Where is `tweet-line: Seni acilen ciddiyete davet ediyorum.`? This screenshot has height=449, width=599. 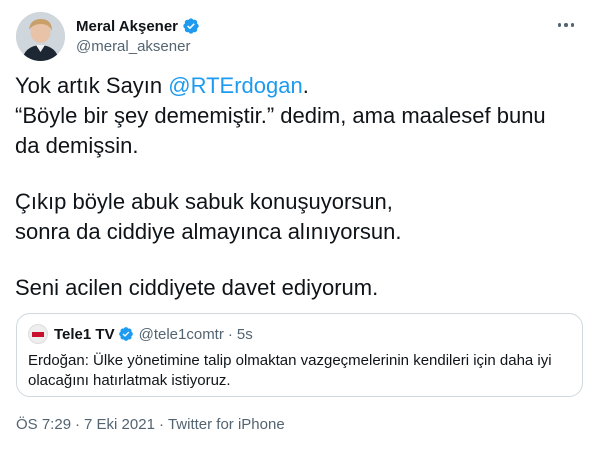
tweet-line: Seni acilen ciddiyete davet ediyorum. is located at coordinates (197, 287).